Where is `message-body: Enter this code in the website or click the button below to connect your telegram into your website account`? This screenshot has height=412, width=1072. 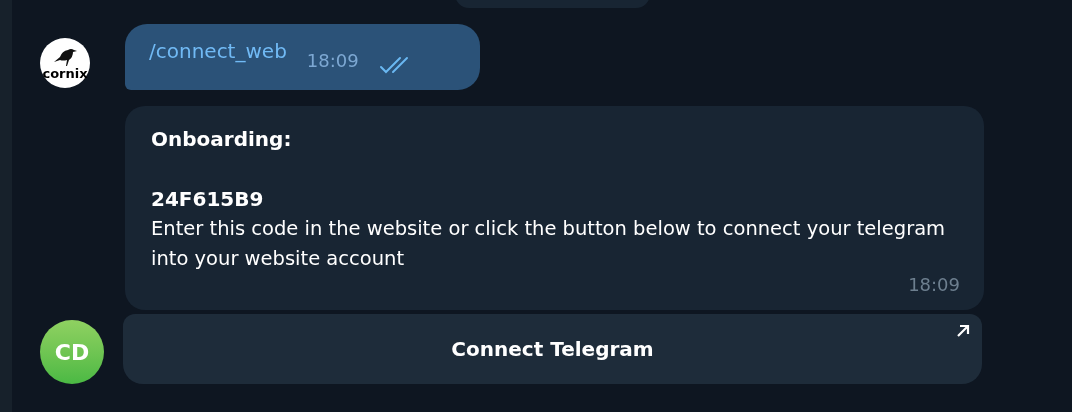
message-body: Enter this code in the website or click the button below to connect your telegram into your website account is located at coordinates (549, 244).